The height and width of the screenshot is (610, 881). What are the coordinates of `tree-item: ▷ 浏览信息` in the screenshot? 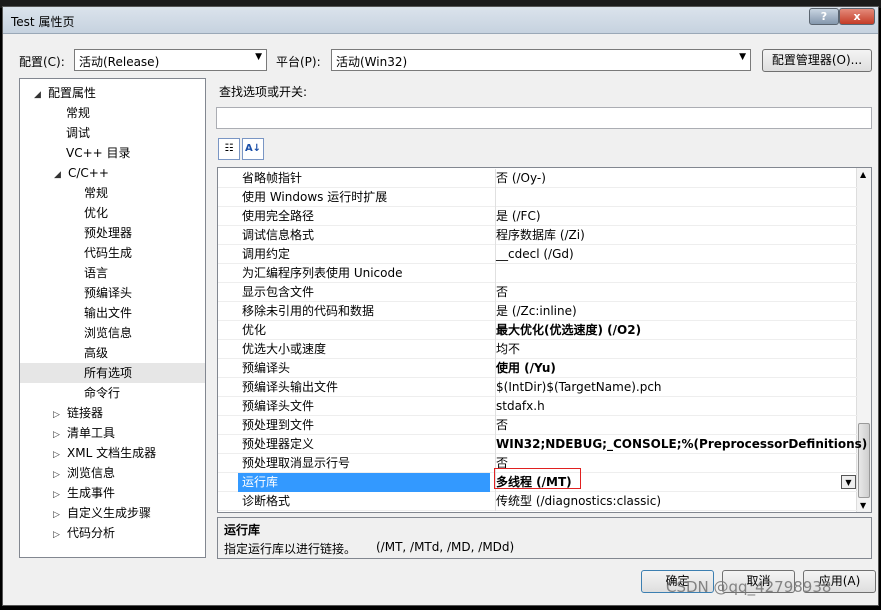 It's located at (112, 473).